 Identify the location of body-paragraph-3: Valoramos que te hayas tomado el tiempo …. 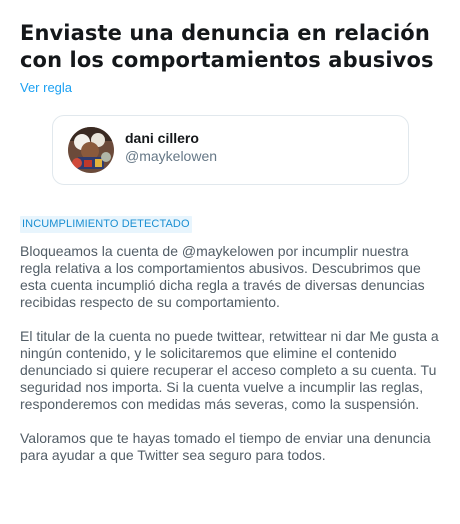
(225, 446).